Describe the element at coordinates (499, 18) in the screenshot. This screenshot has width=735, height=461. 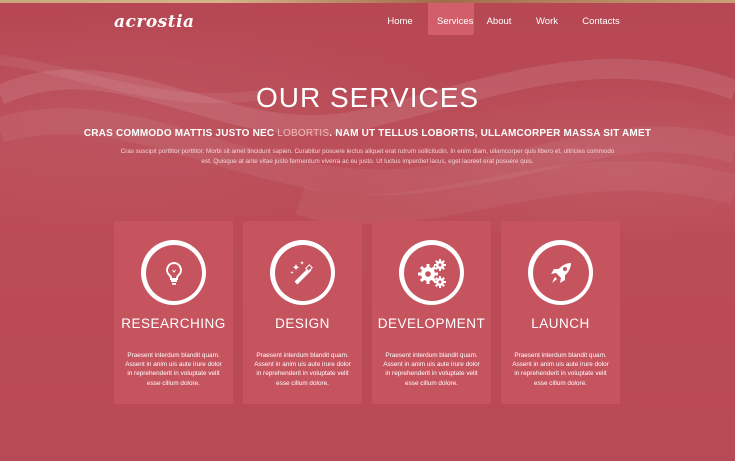
I see `nav-about: About` at that location.